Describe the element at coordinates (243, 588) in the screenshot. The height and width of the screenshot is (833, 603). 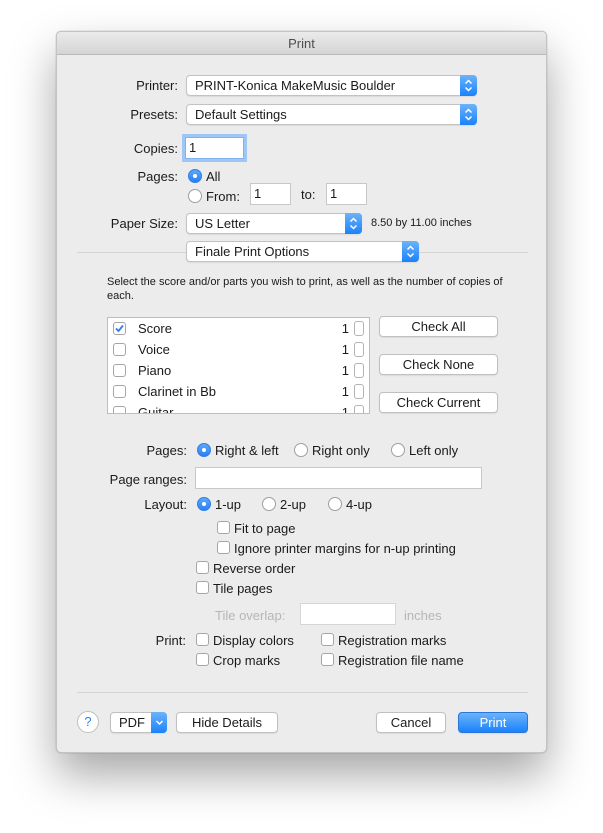
I see `tile-pages-label: Tile pages` at that location.